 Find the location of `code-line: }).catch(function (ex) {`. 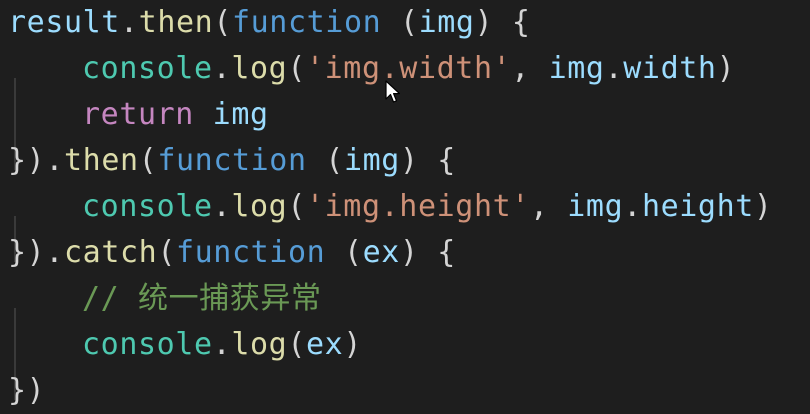

code-line: }).catch(function (ex) { is located at coordinates (232, 253).